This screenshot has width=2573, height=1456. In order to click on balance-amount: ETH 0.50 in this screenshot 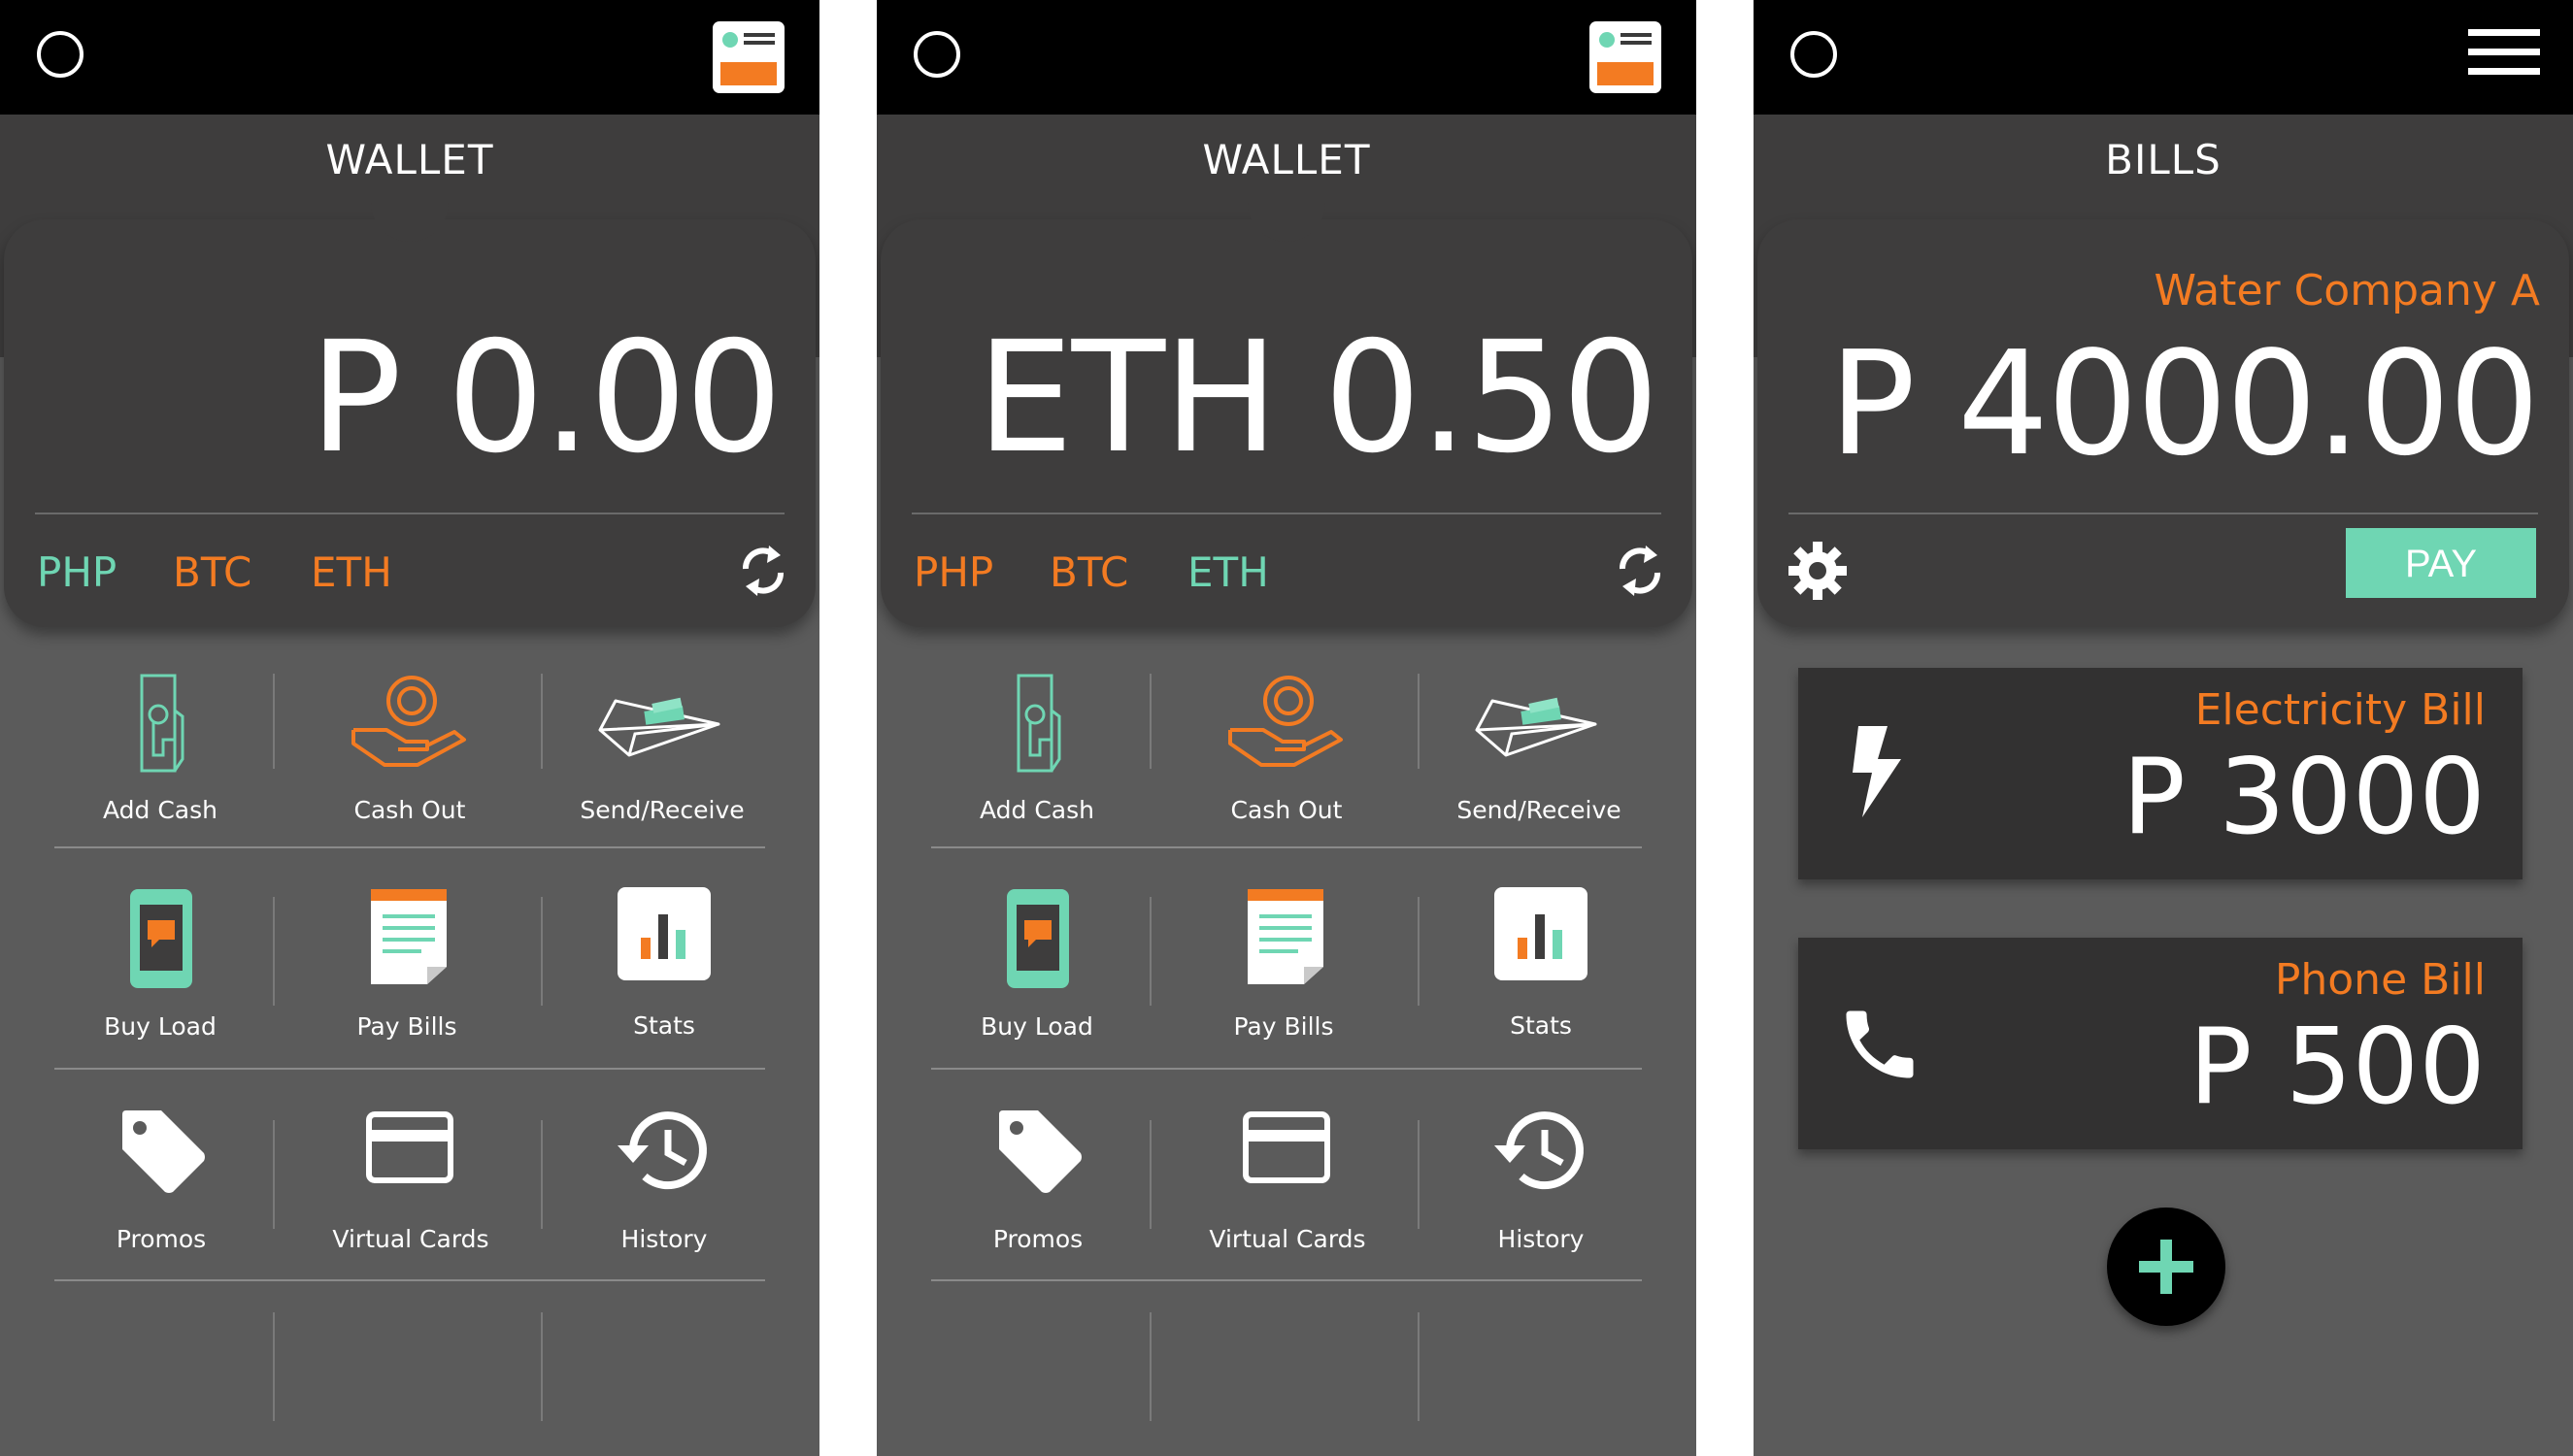, I will do `click(1317, 398)`.